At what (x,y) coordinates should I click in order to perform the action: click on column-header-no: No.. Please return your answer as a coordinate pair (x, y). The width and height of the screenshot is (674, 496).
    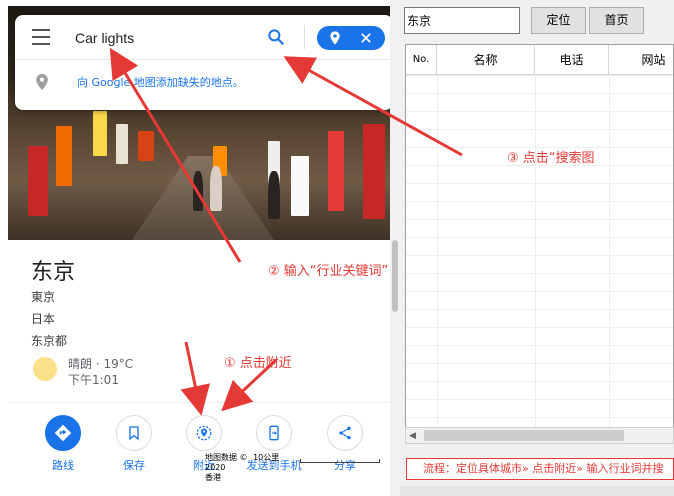
    Looking at the image, I should click on (421, 60).